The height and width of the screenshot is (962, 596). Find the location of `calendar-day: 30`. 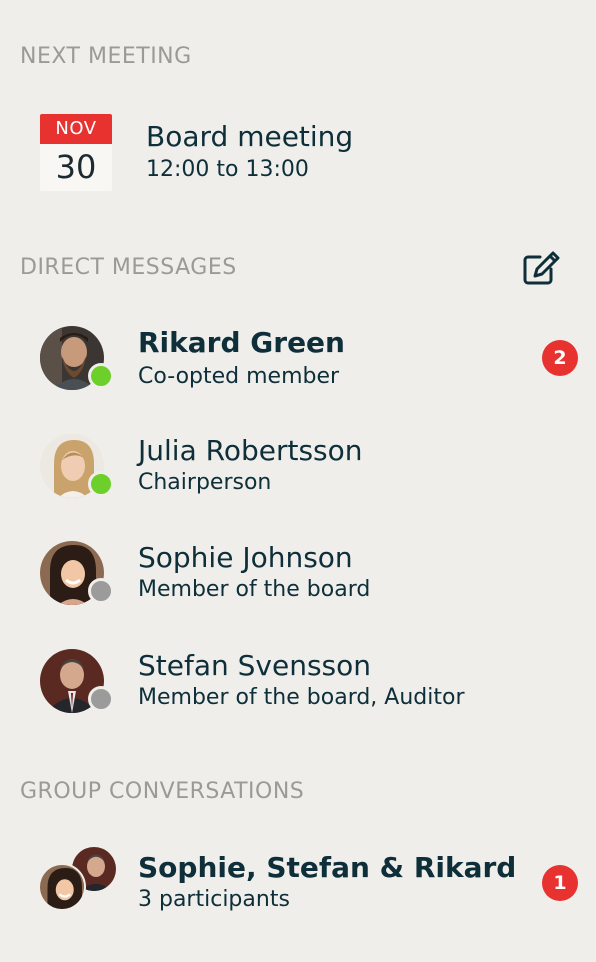

calendar-day: 30 is located at coordinates (76, 167).